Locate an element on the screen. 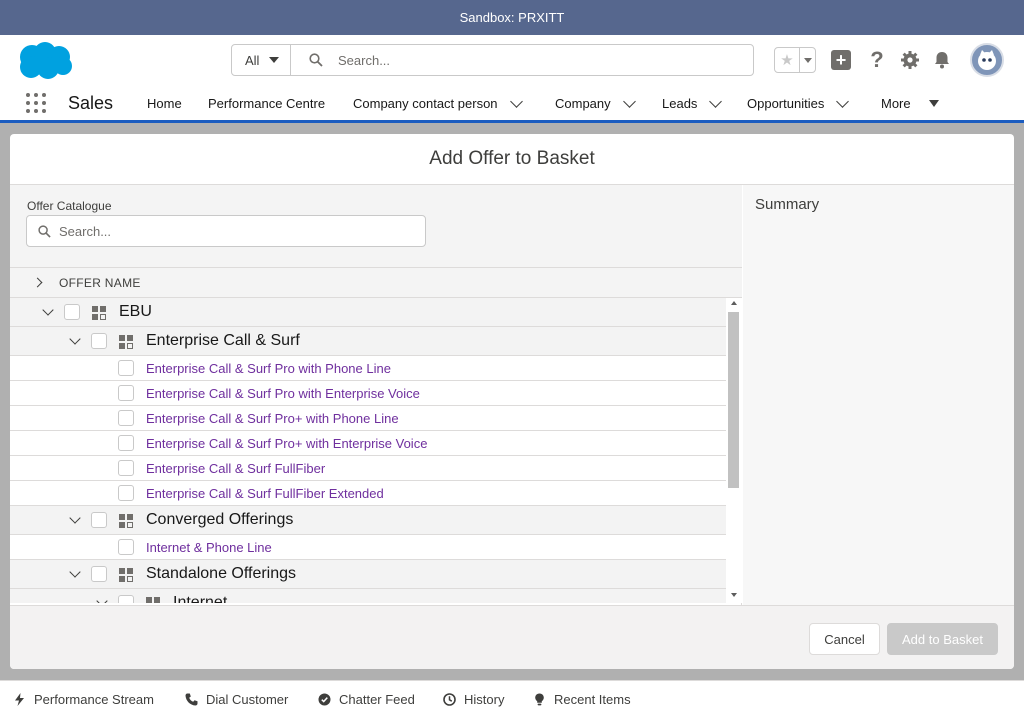  nav-tab-more: More is located at coordinates (910, 103).